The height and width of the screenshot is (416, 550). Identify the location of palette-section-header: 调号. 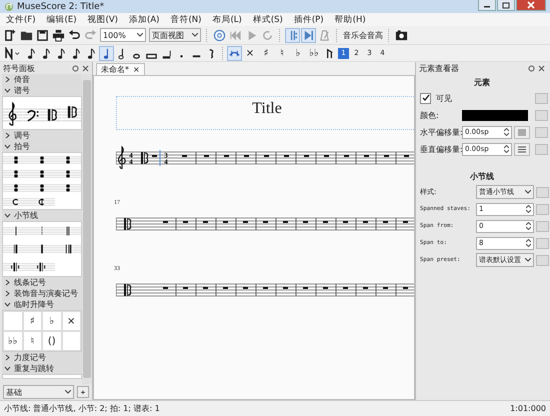
(42, 135).